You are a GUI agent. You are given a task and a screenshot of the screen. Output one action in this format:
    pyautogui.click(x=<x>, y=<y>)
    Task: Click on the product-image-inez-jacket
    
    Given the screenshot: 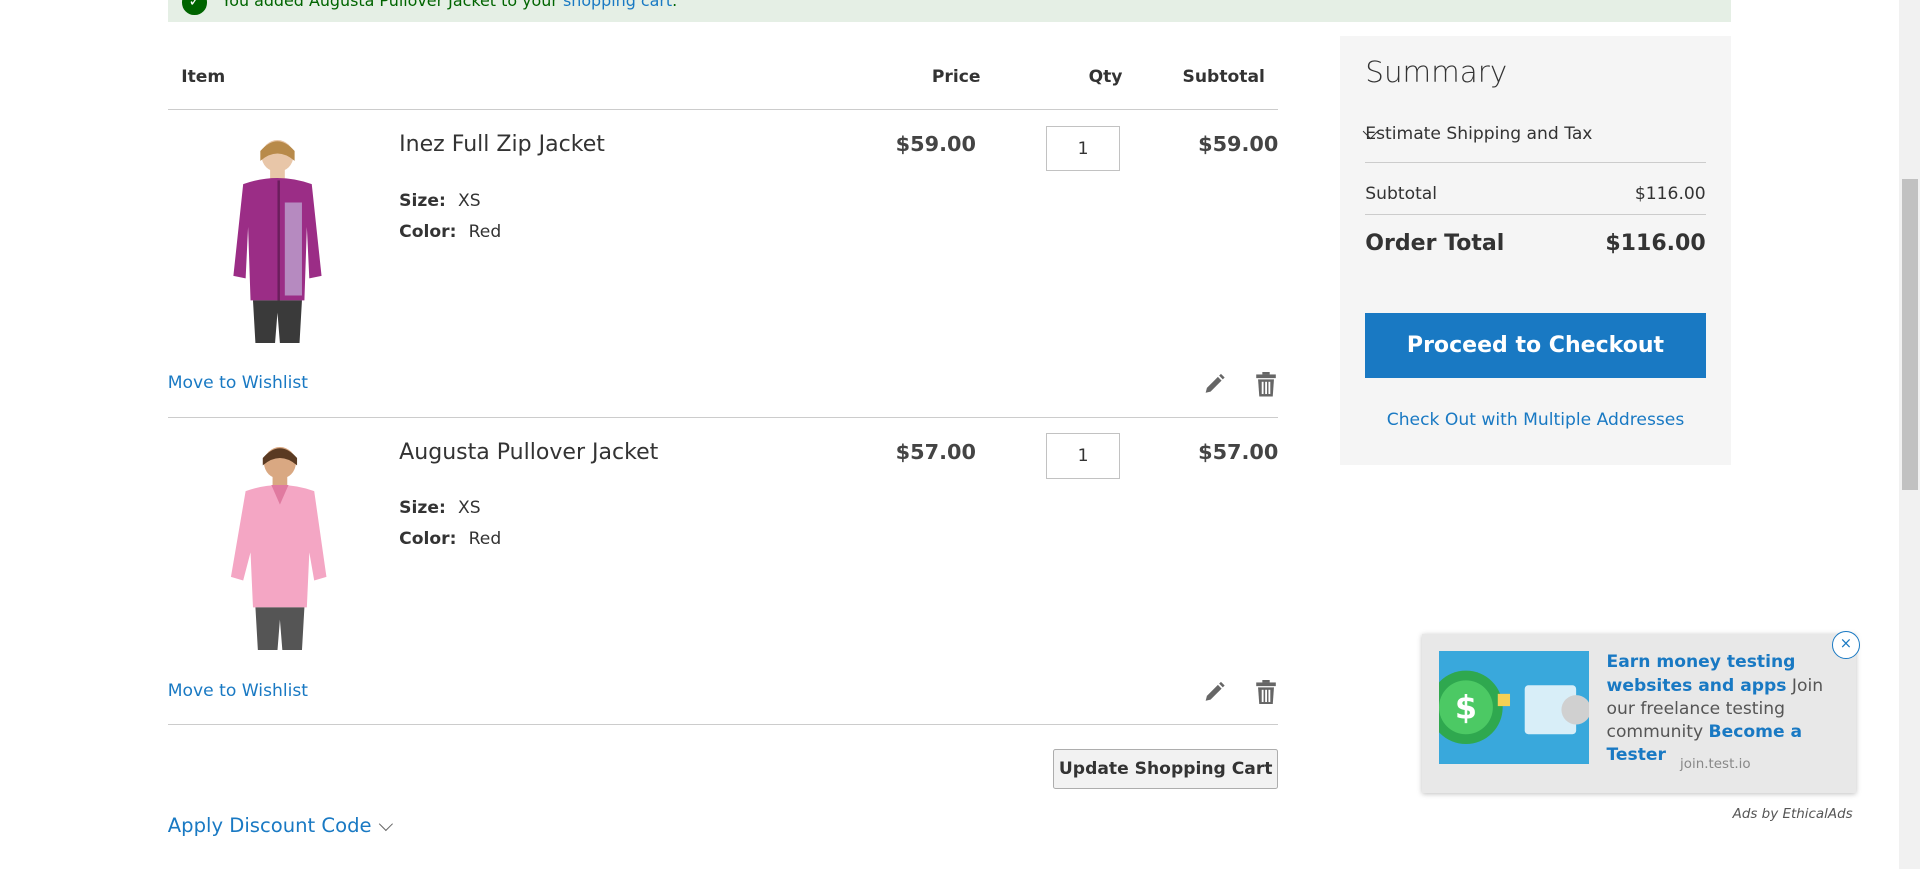 What is the action you would take?
    pyautogui.click(x=278, y=235)
    